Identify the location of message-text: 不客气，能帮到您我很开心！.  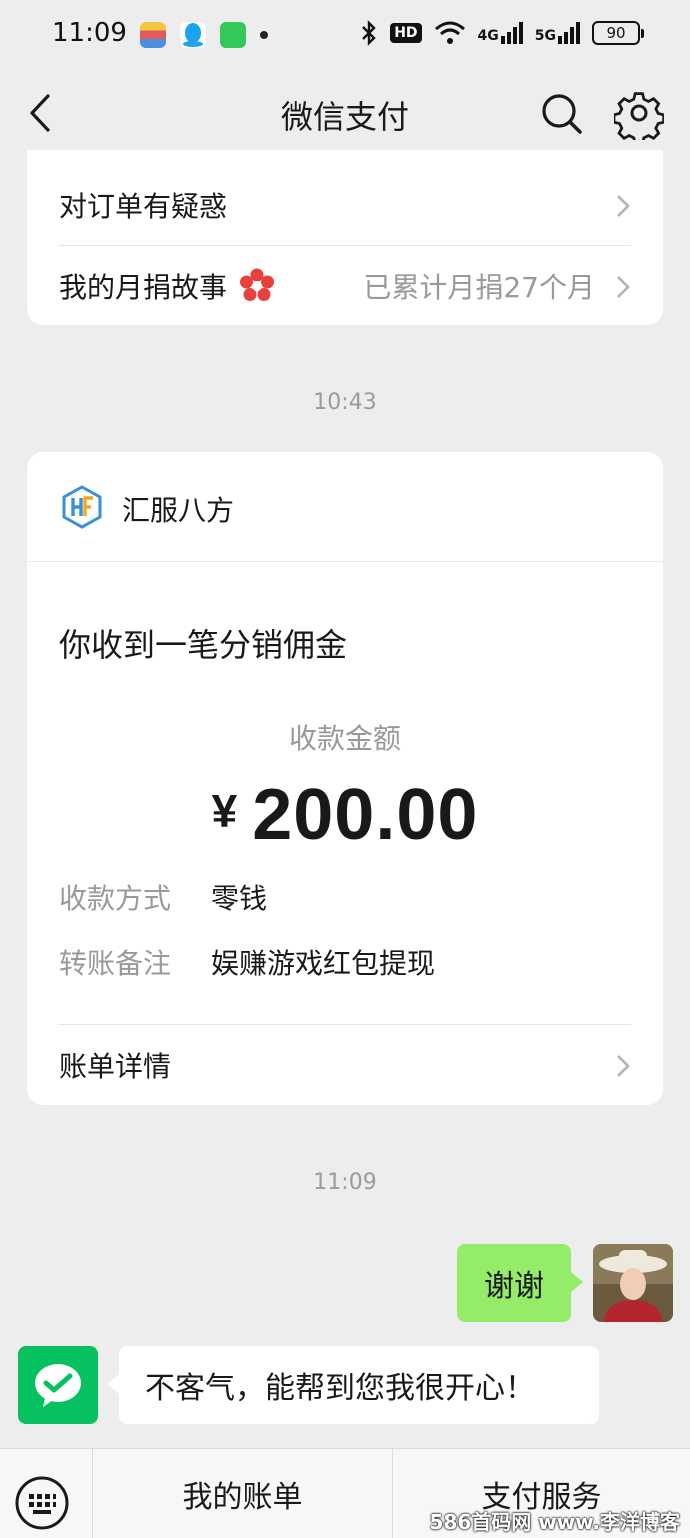
(340, 1388).